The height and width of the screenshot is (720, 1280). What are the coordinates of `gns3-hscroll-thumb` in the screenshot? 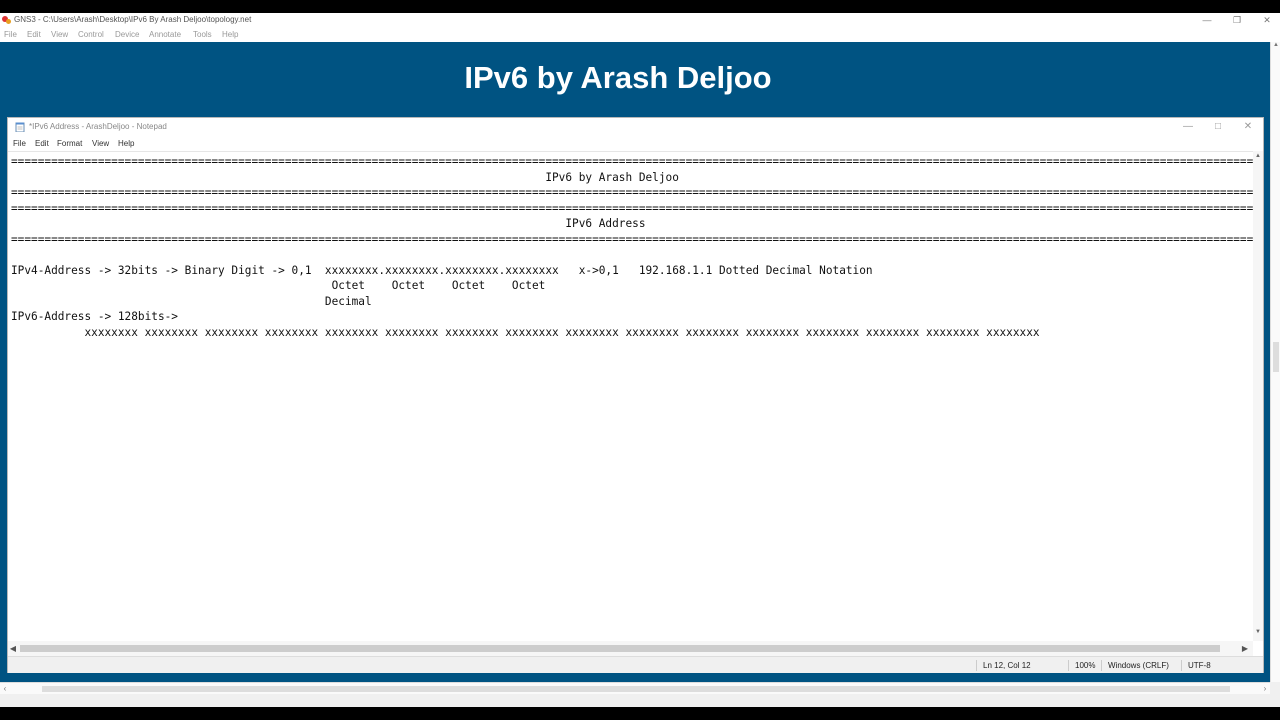 It's located at (636, 689).